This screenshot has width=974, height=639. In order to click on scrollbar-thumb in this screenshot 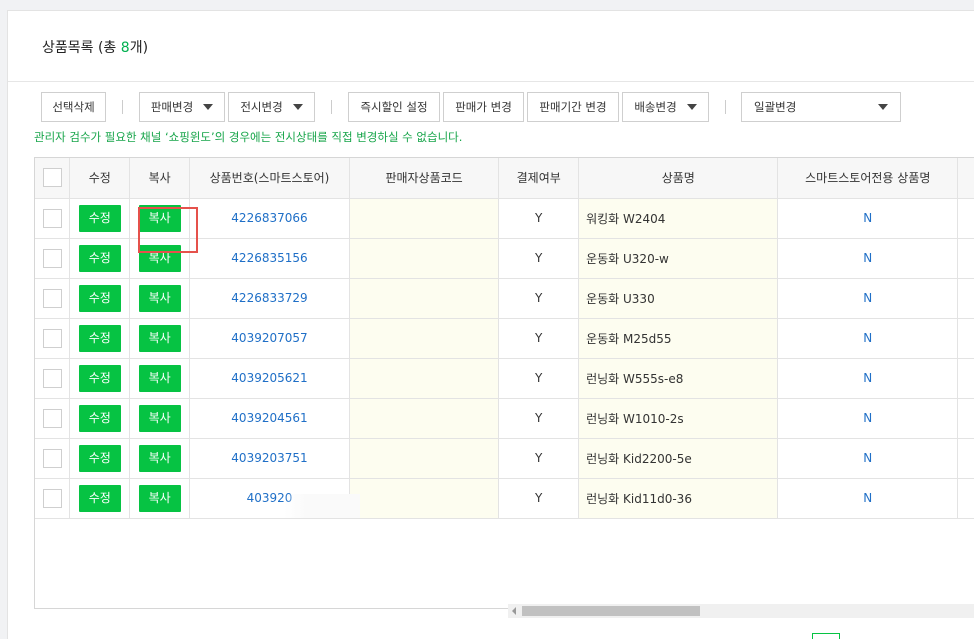, I will do `click(611, 611)`.